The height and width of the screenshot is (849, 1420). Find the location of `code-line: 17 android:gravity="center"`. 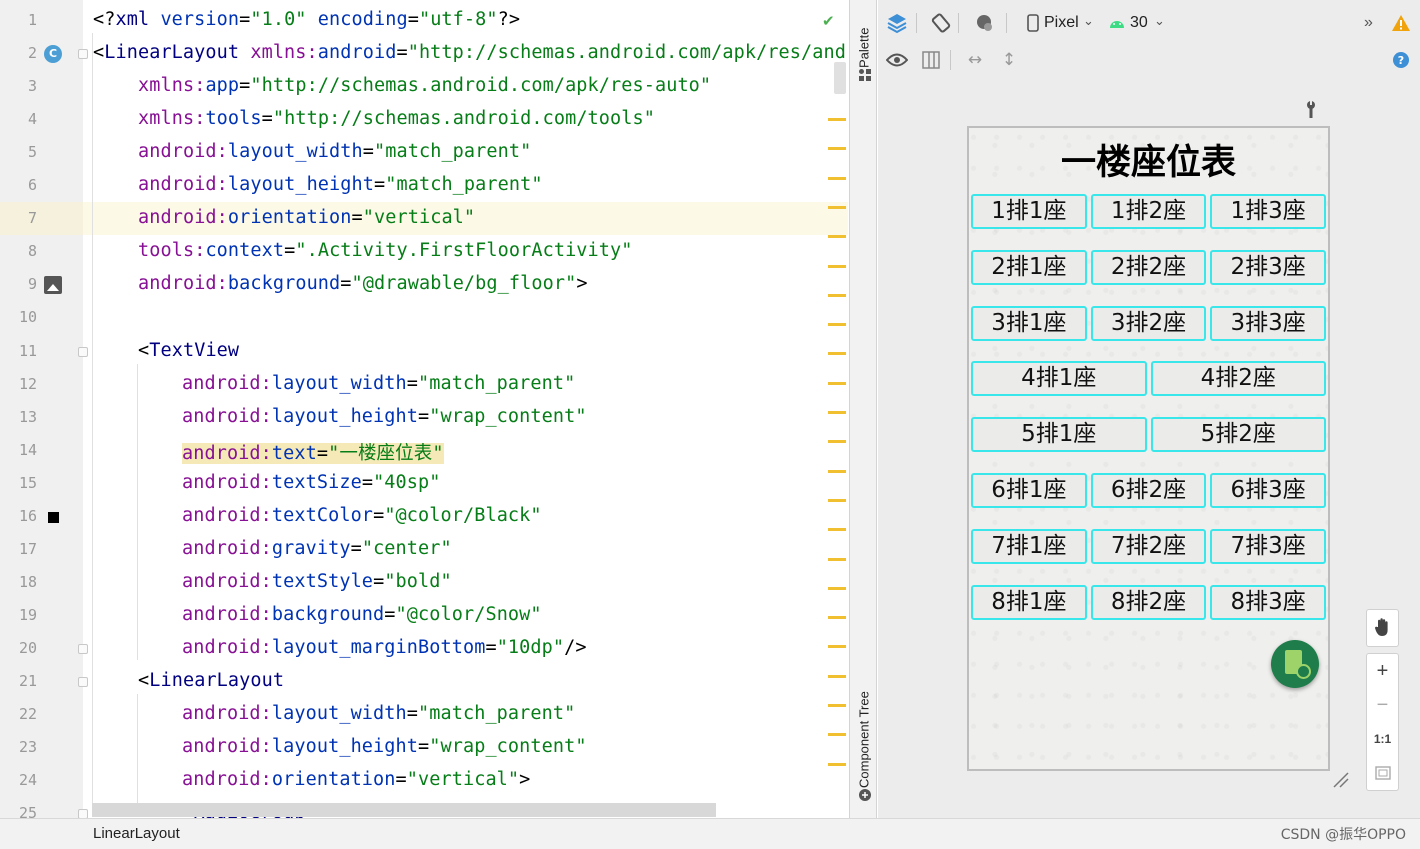

code-line: 17 android:gravity="center" is located at coordinates (424, 549).